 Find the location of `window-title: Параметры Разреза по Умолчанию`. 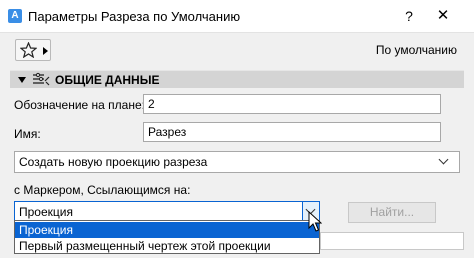

window-title: Параметры Разреза по Умолчанию is located at coordinates (134, 16).